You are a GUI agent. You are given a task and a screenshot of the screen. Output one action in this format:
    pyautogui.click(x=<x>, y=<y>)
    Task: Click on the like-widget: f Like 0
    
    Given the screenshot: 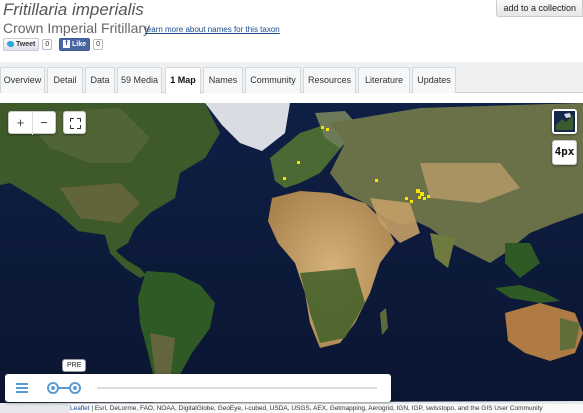 What is the action you would take?
    pyautogui.click(x=81, y=44)
    